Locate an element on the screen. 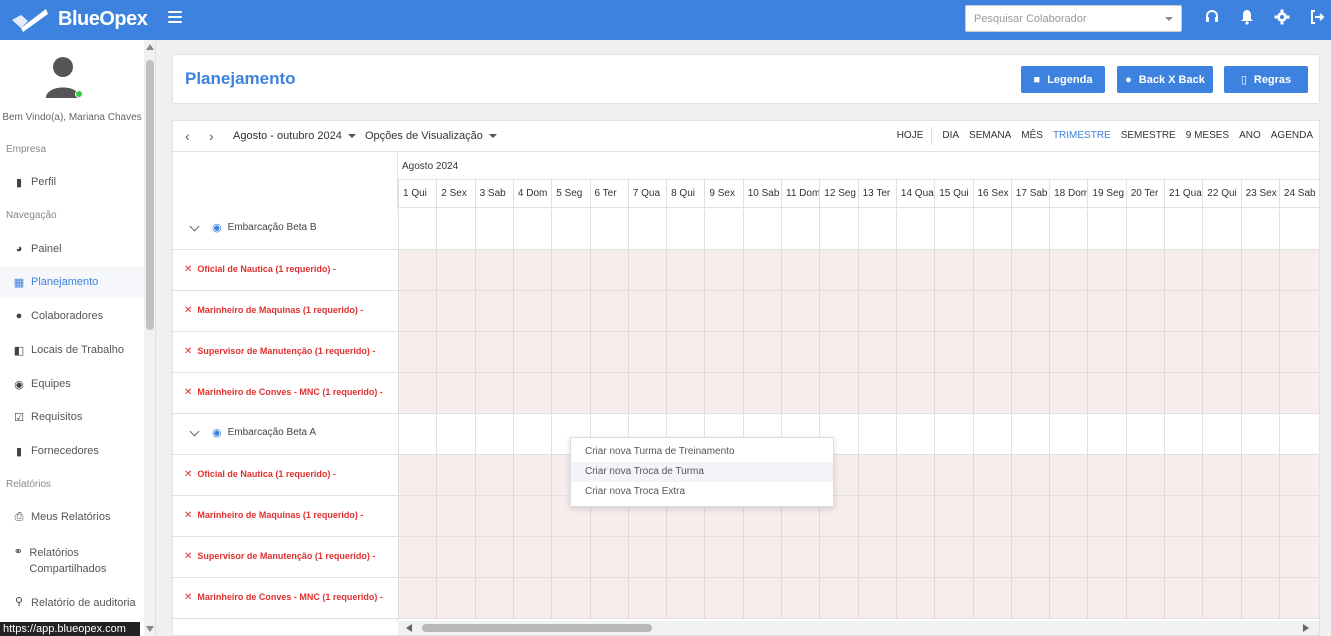 The width and height of the screenshot is (1331, 636). collaborator-search is located at coordinates (1073, 18).